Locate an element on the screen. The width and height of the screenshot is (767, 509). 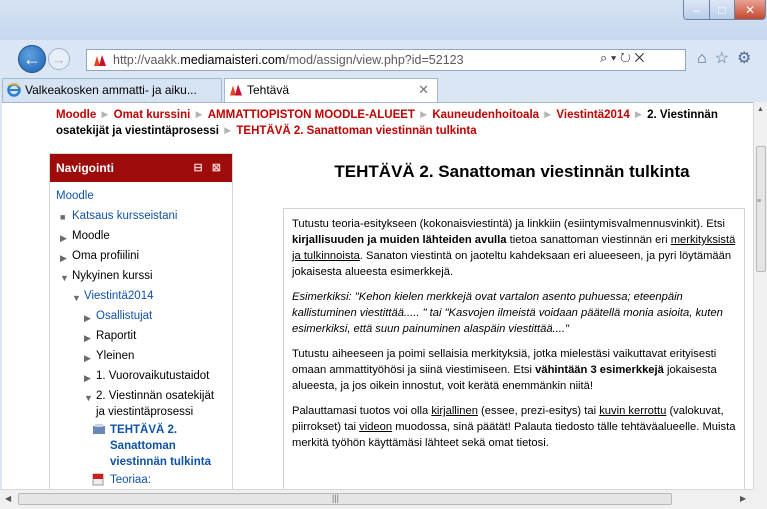
maximize-button: □ is located at coordinates (722, 10).